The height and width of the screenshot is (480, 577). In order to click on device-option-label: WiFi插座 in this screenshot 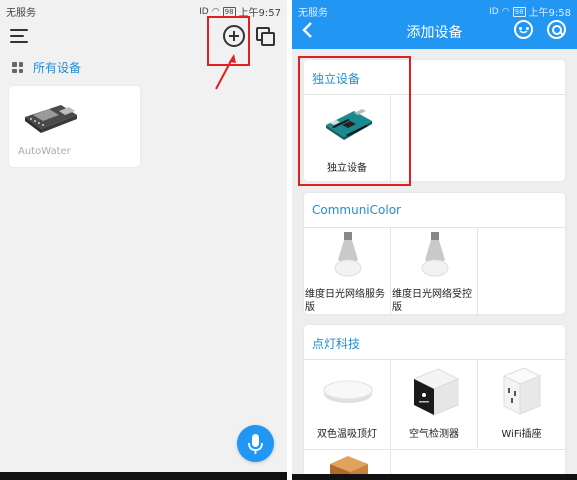, I will do `click(521, 434)`.